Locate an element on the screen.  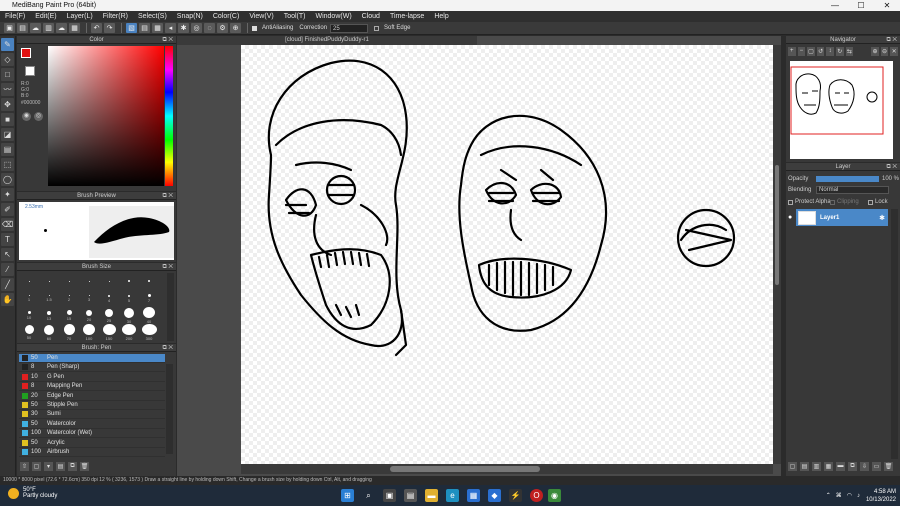
menu-color: Color(C) is located at coordinates (226, 16).